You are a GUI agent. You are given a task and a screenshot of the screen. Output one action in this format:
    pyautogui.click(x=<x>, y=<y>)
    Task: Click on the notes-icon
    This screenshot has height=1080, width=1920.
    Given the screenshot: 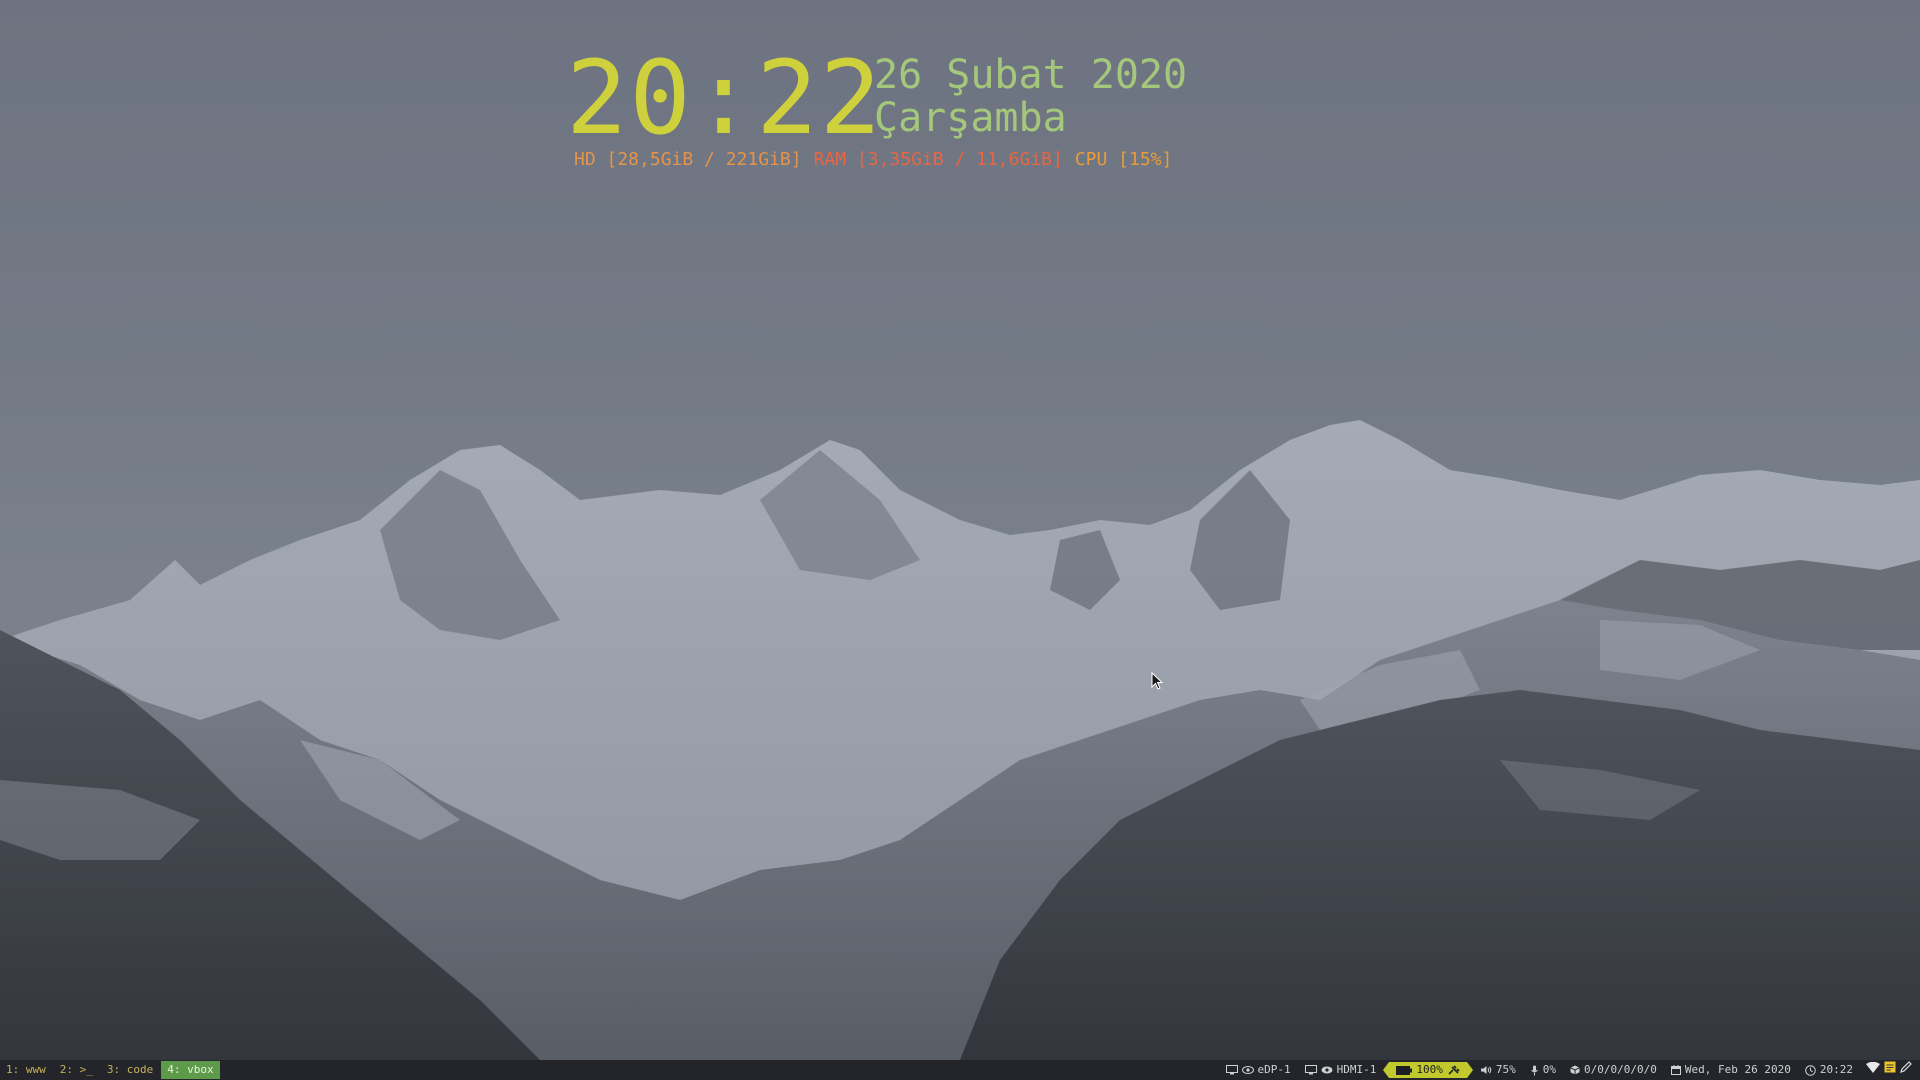 What is the action you would take?
    pyautogui.click(x=1890, y=1070)
    